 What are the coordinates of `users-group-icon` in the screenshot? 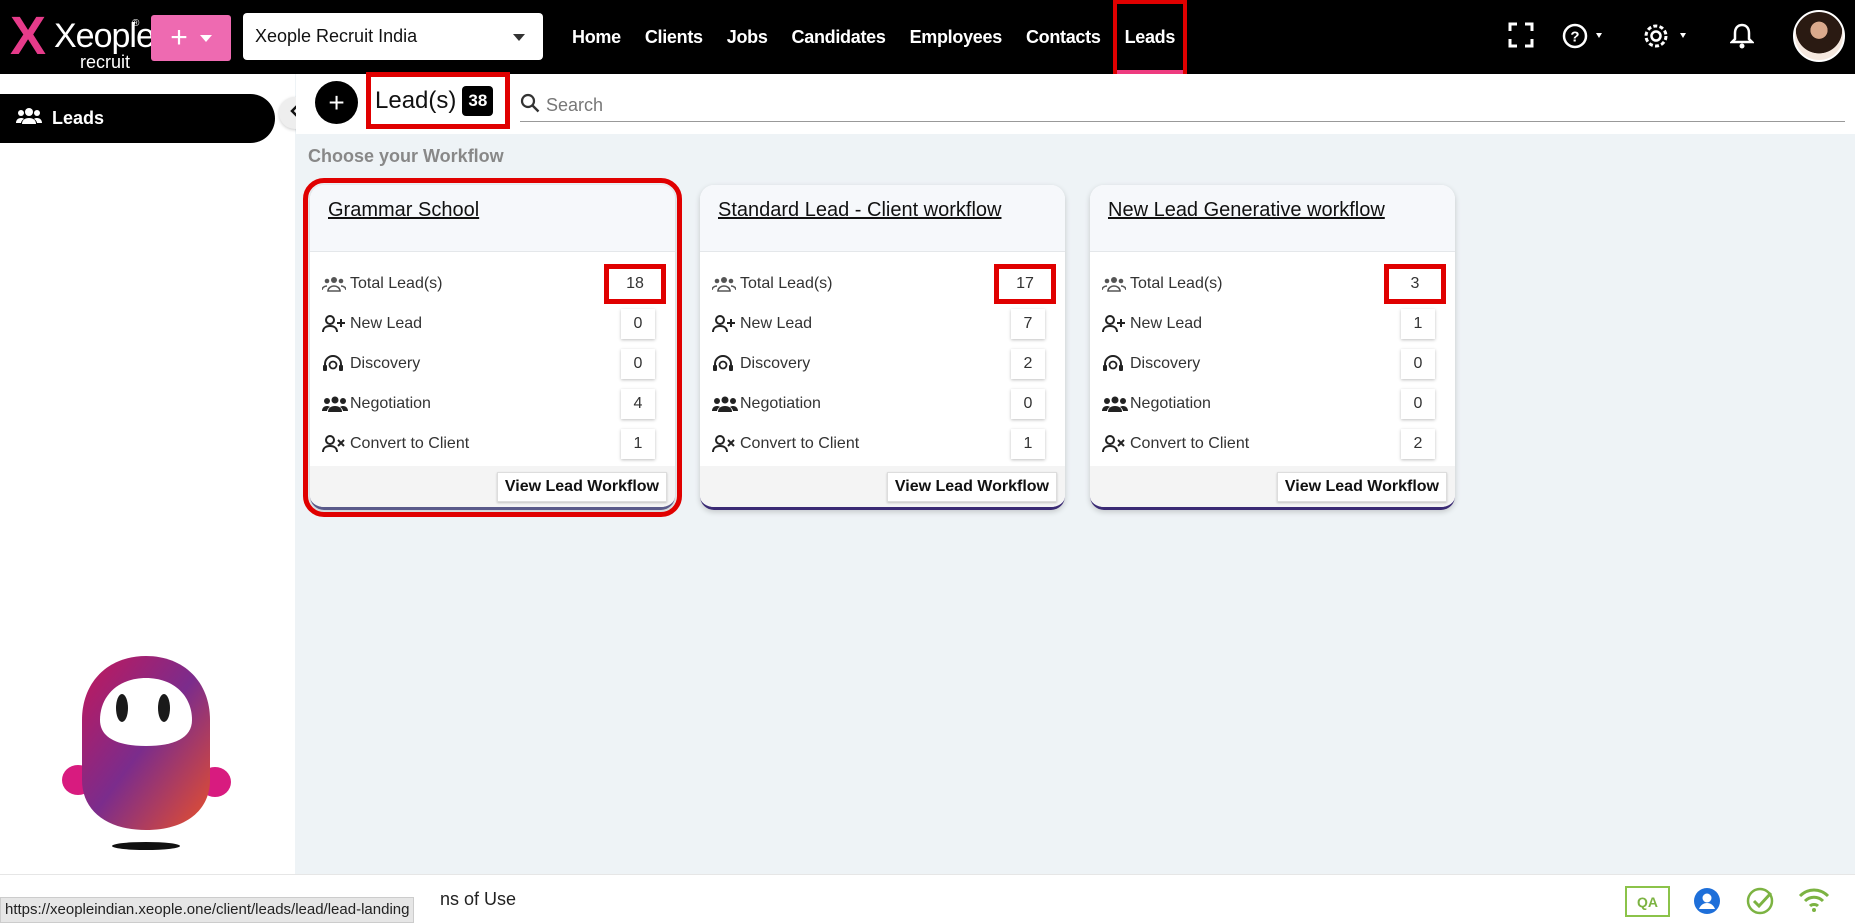 It's located at (29, 118).